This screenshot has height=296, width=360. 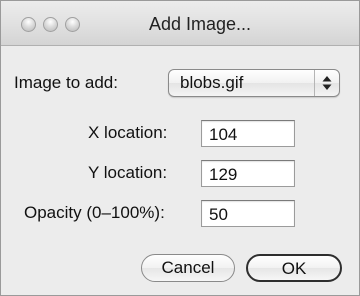 I want to click on y-location-label: Y location:, so click(x=128, y=172).